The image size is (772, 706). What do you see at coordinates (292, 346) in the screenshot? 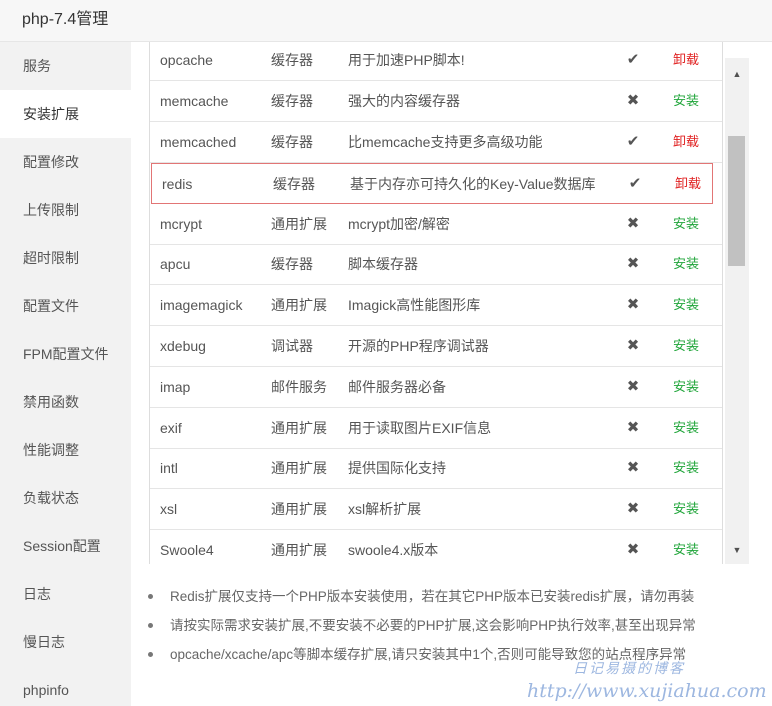
I see `extension-type: 调试器` at bounding box center [292, 346].